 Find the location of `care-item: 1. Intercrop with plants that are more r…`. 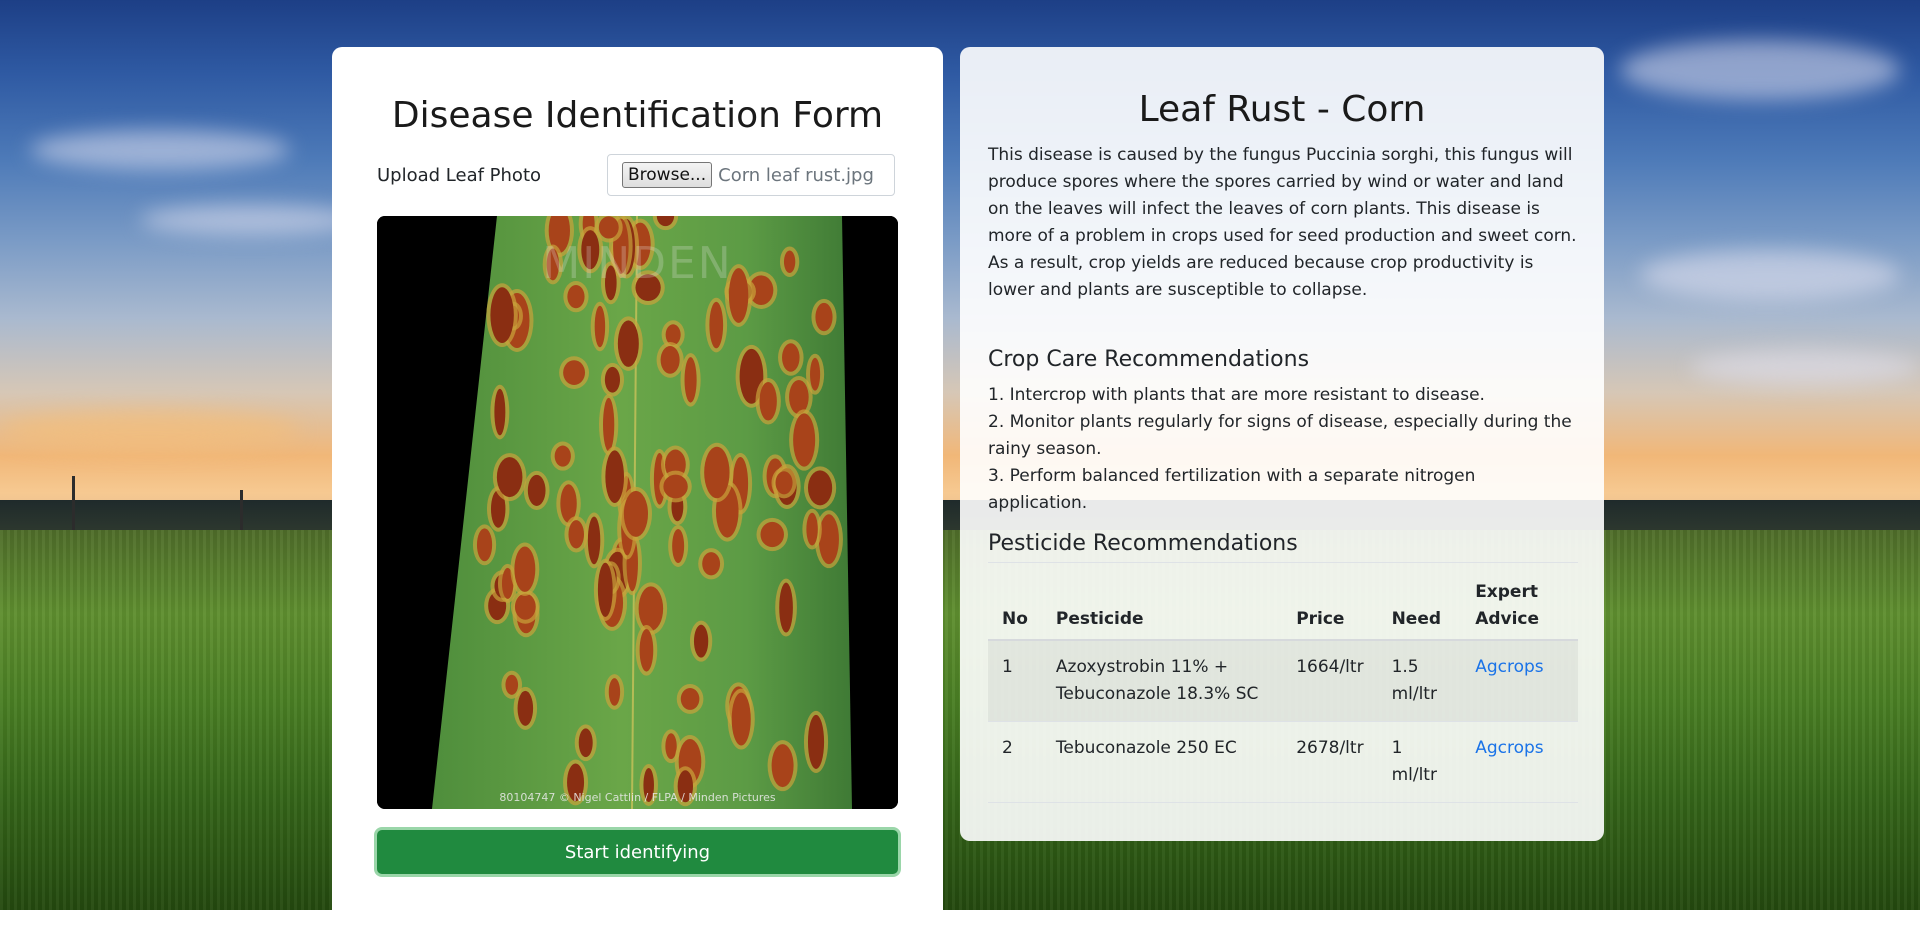

care-item: 1. Intercrop with plants that are more r… is located at coordinates (1236, 395).